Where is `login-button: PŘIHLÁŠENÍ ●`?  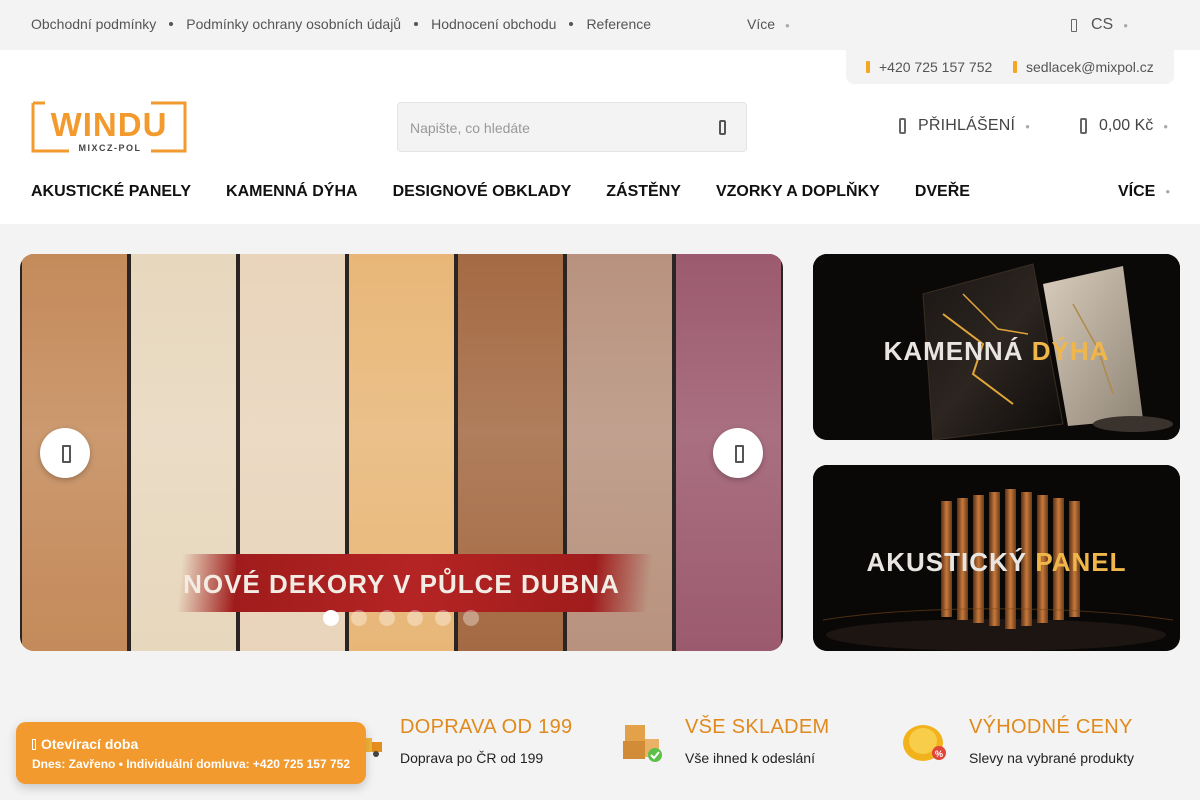
login-button: PŘIHLÁŠENÍ ● is located at coordinates (964, 126).